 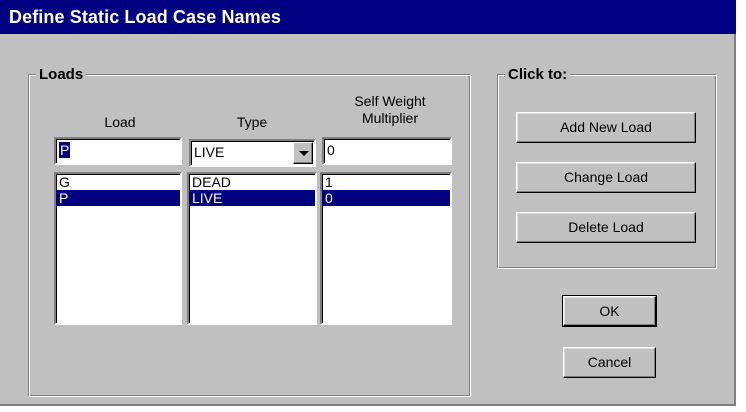 I want to click on list-item: G, so click(x=118, y=182).